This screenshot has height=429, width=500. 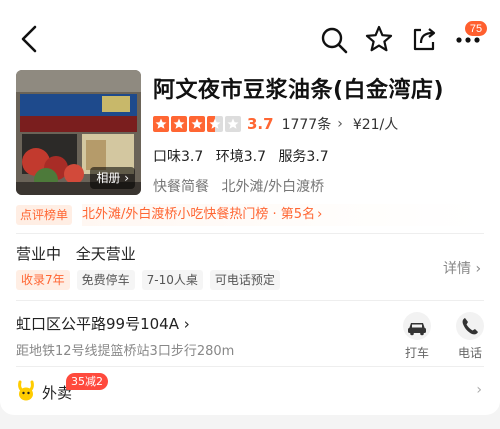 What do you see at coordinates (181, 187) in the screenshot?
I see `category-label: 快餐简餐` at bounding box center [181, 187].